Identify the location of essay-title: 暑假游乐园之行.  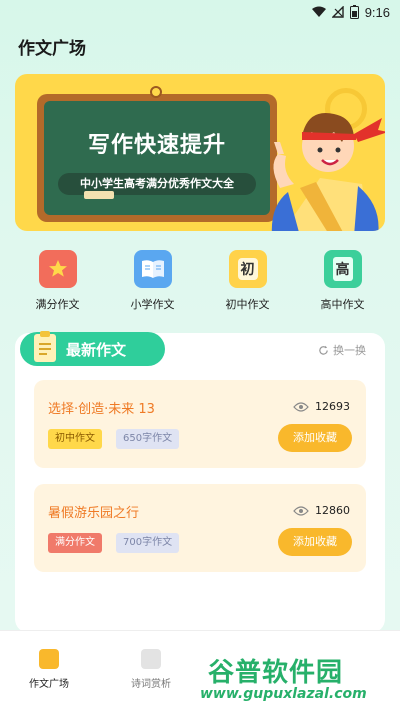
(93, 511).